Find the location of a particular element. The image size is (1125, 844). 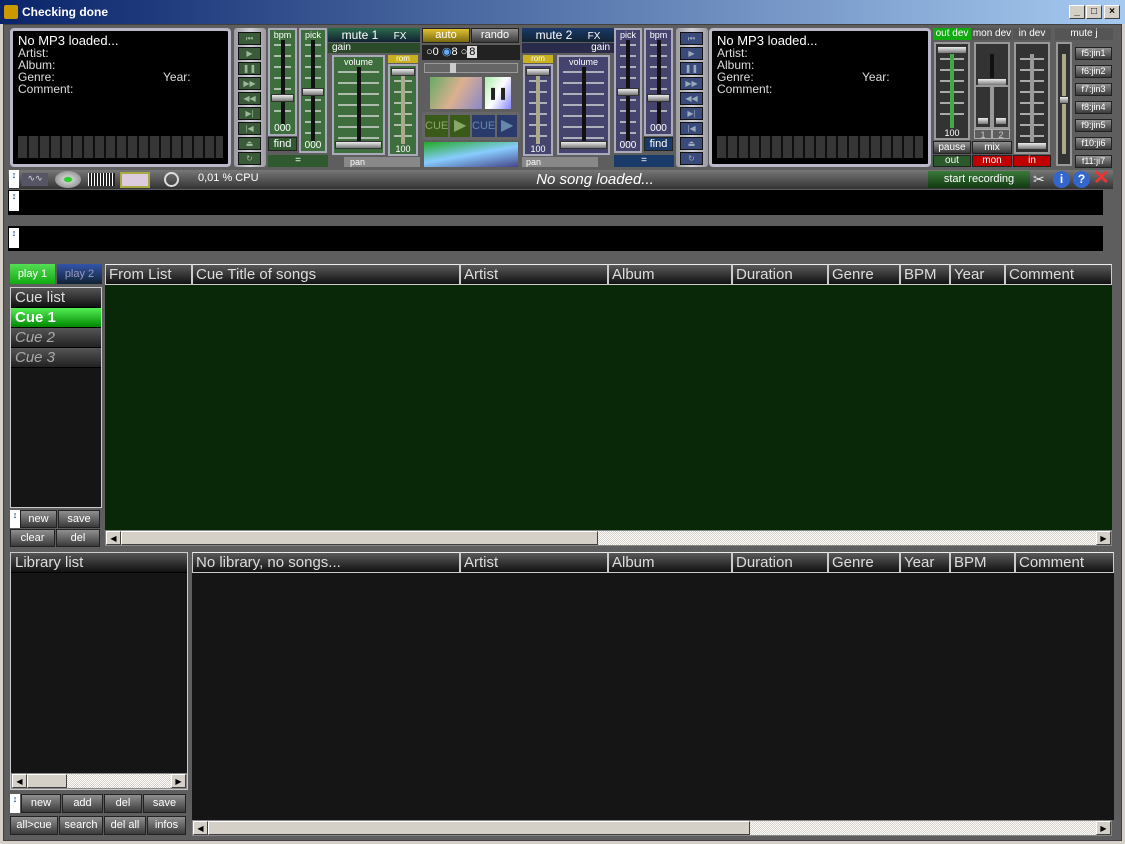

in-volume-slider is located at coordinates (1032, 98).